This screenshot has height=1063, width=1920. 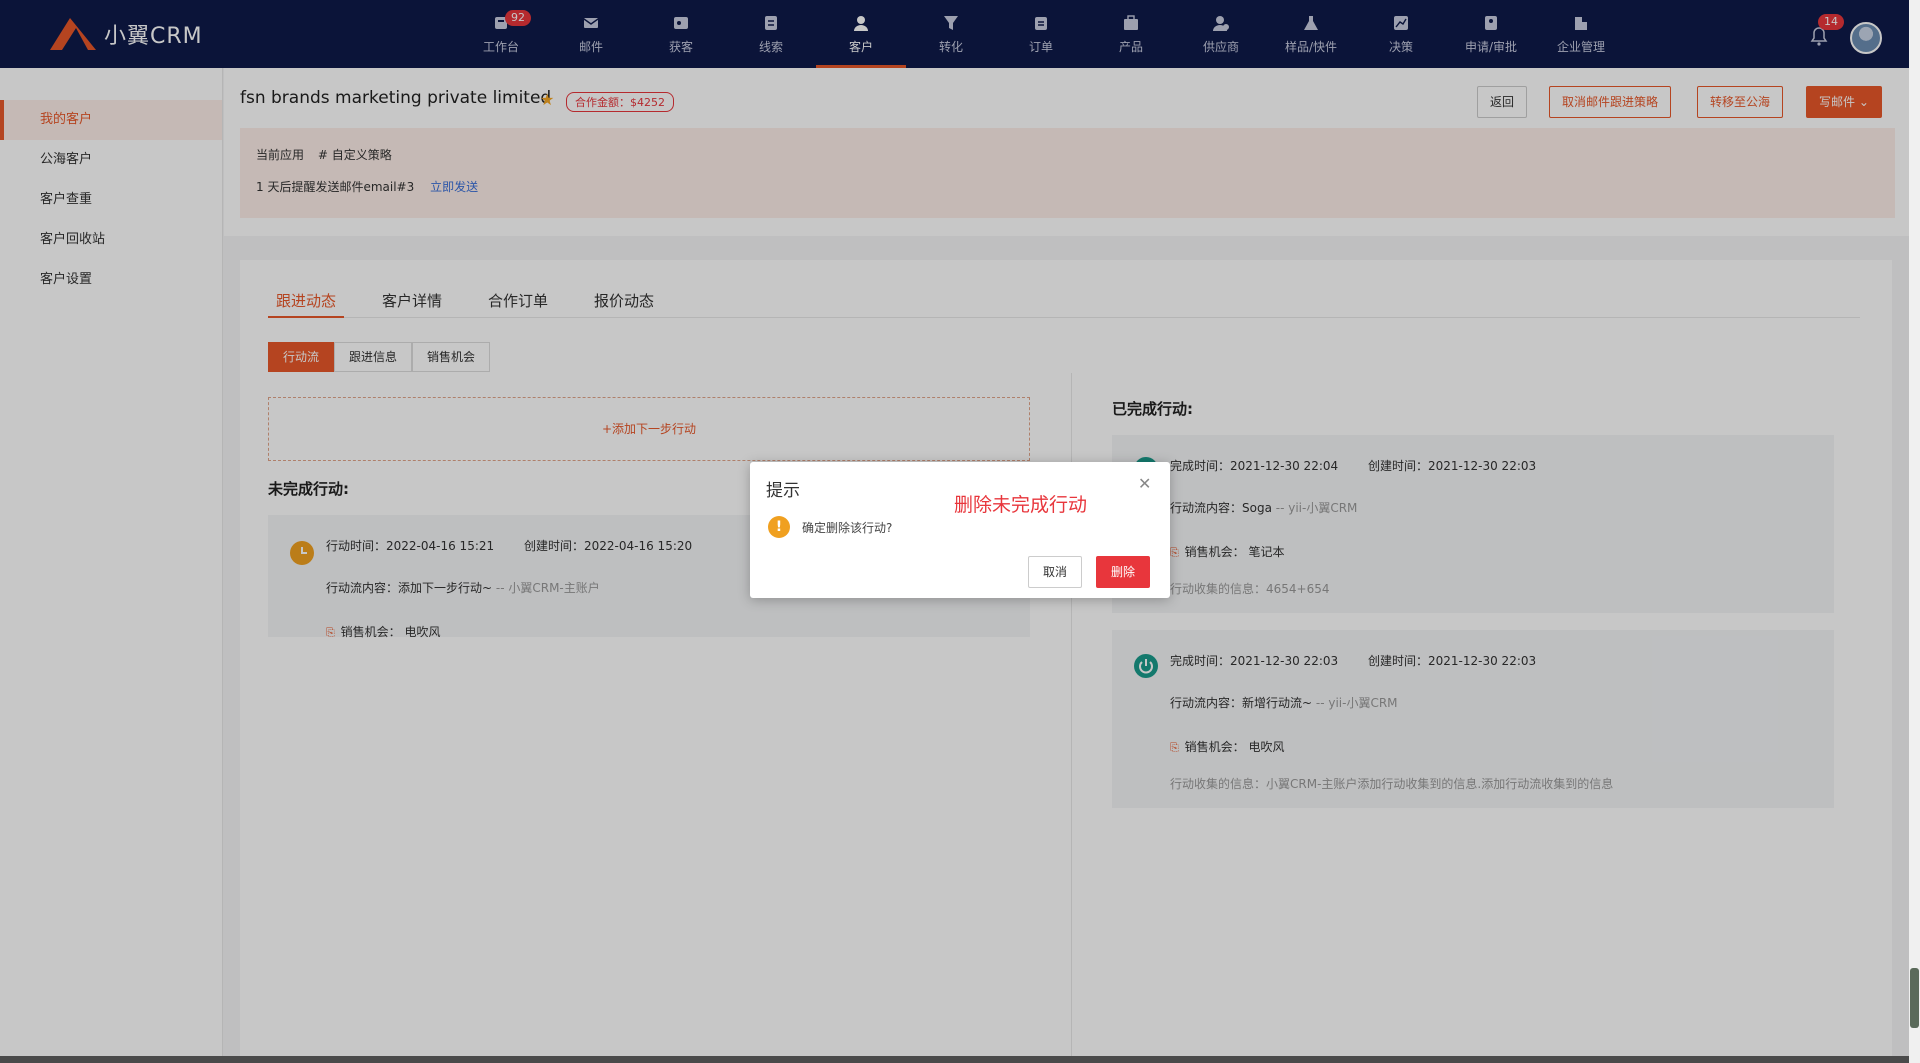 What do you see at coordinates (1914, 998) in the screenshot?
I see `scrollbar-thumb` at bounding box center [1914, 998].